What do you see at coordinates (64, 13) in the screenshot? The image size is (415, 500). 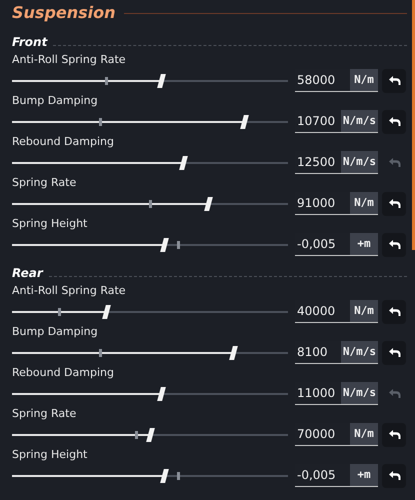 I see `panel-title: Suspension` at bounding box center [64, 13].